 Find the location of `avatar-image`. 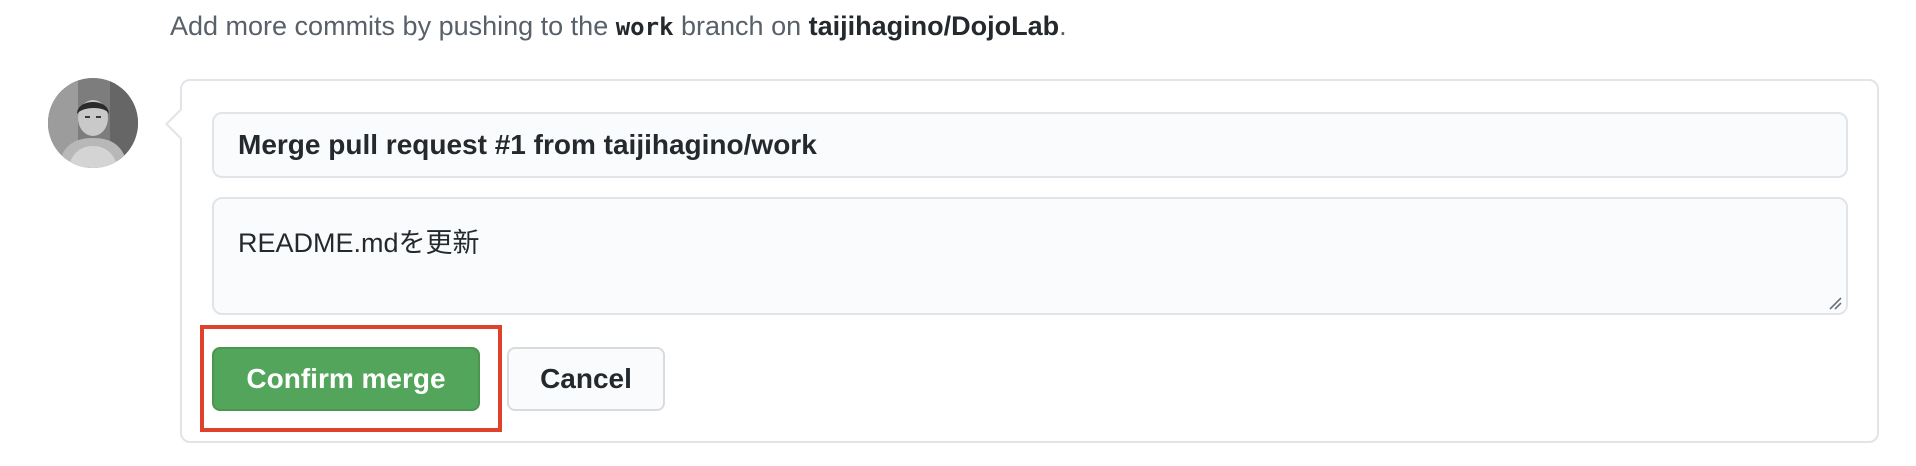

avatar-image is located at coordinates (93, 123).